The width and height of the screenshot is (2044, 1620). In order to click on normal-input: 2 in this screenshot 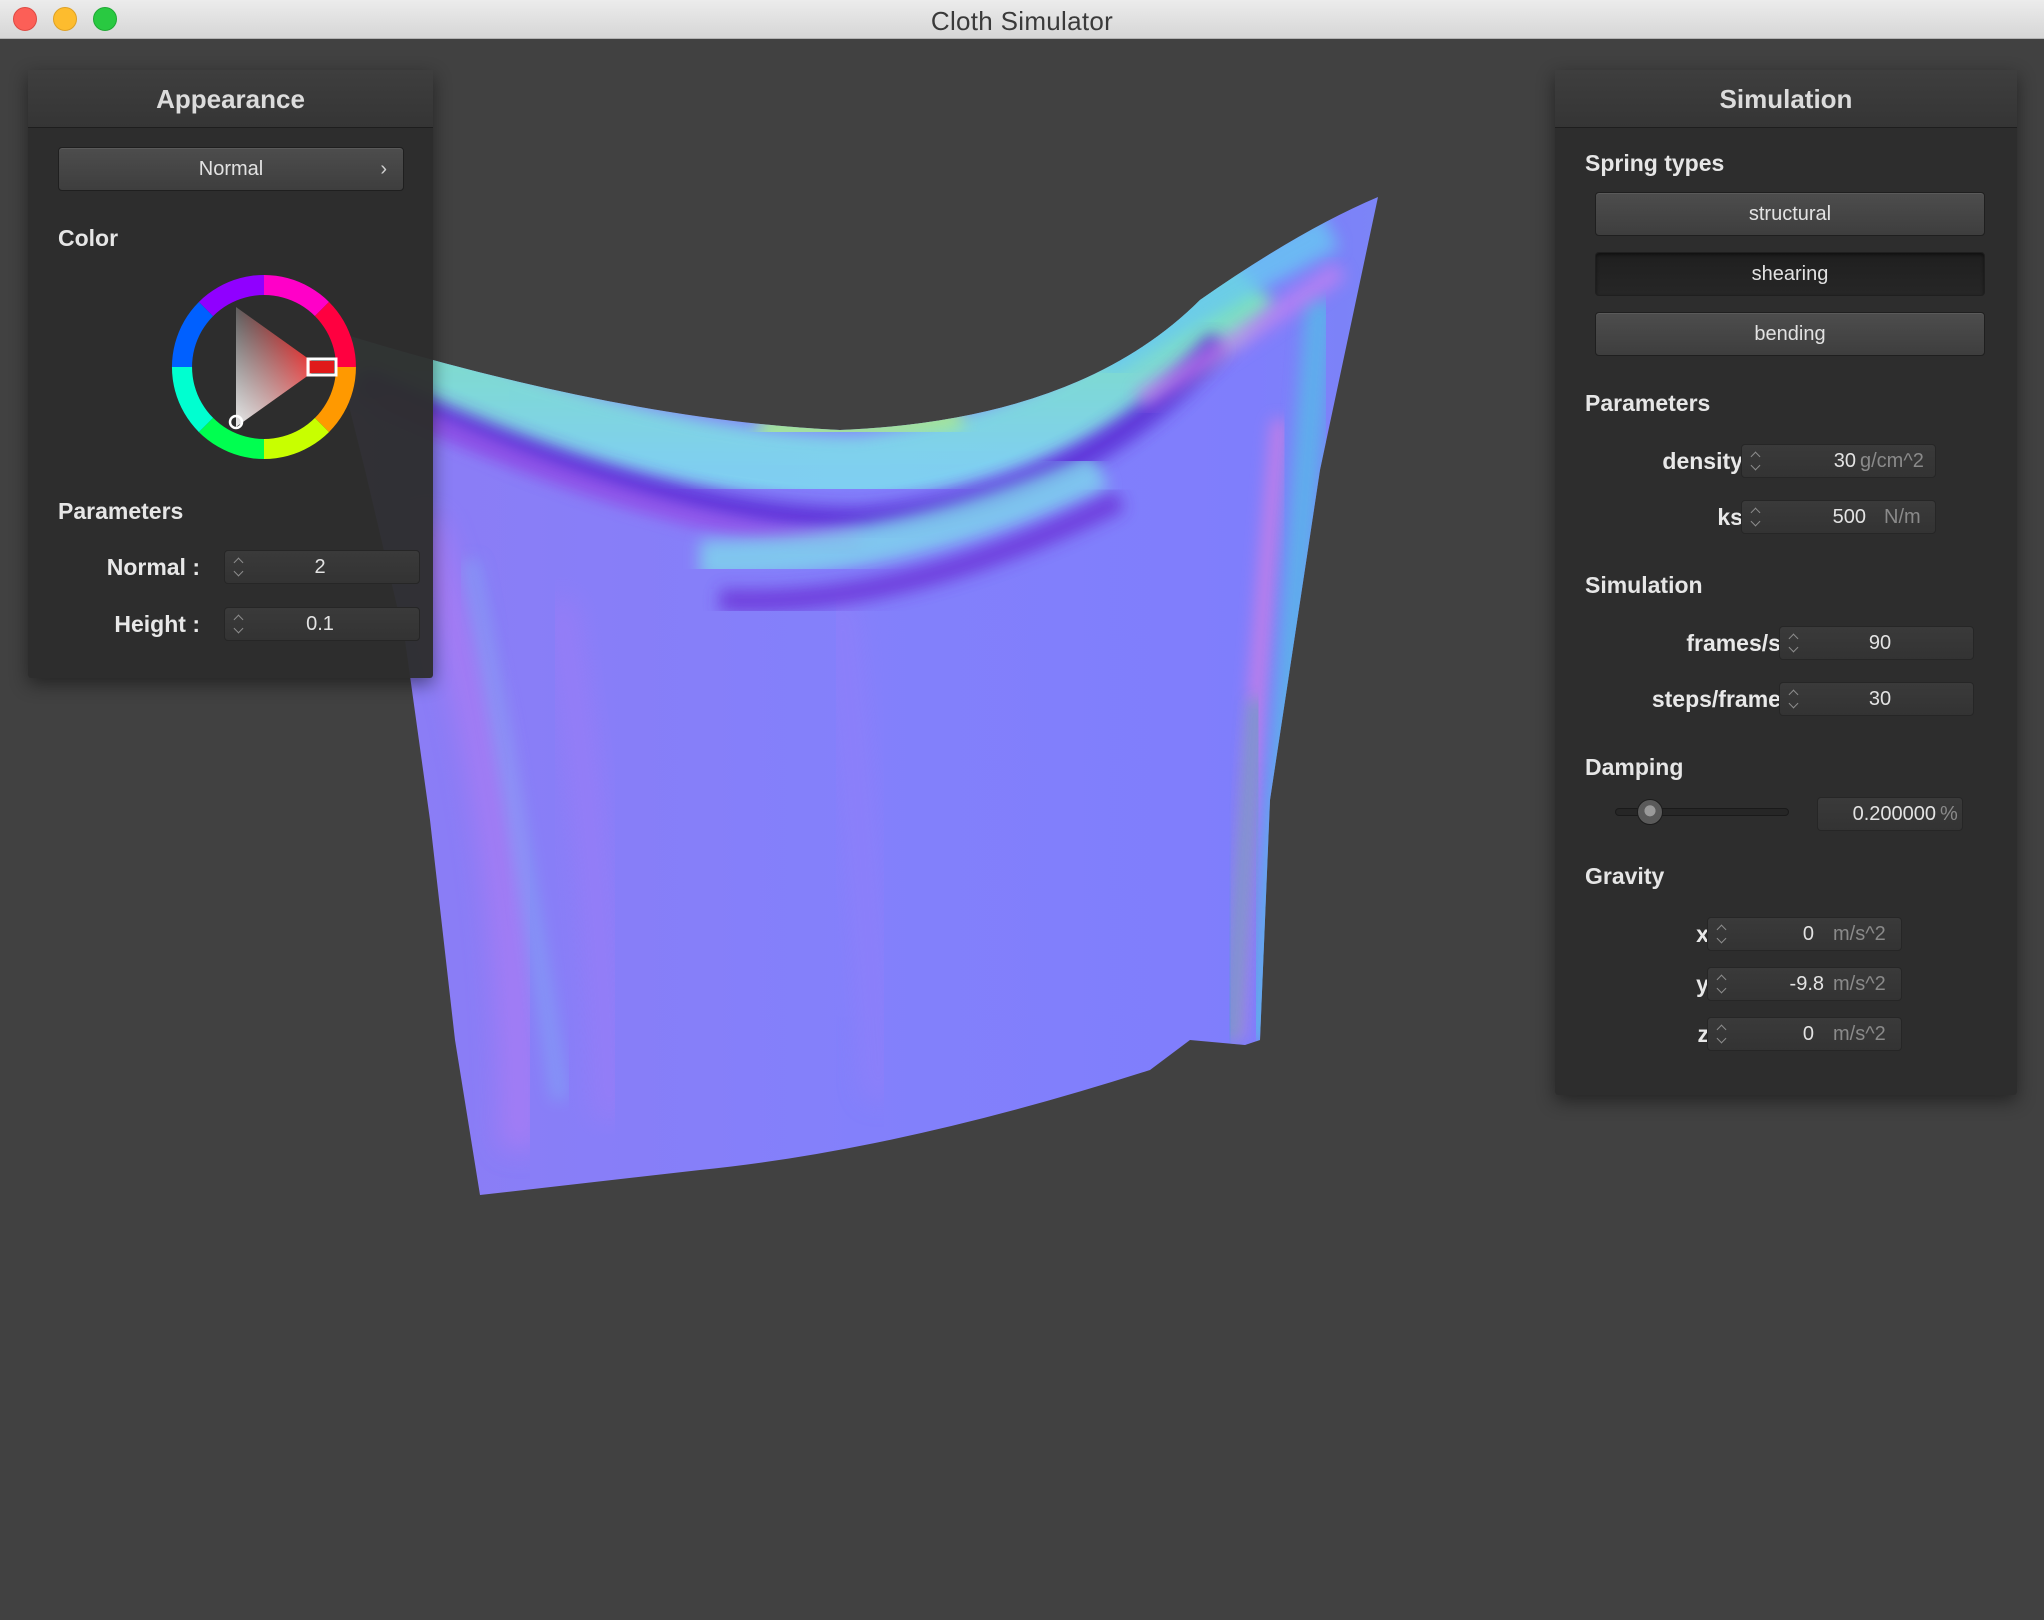, I will do `click(322, 567)`.